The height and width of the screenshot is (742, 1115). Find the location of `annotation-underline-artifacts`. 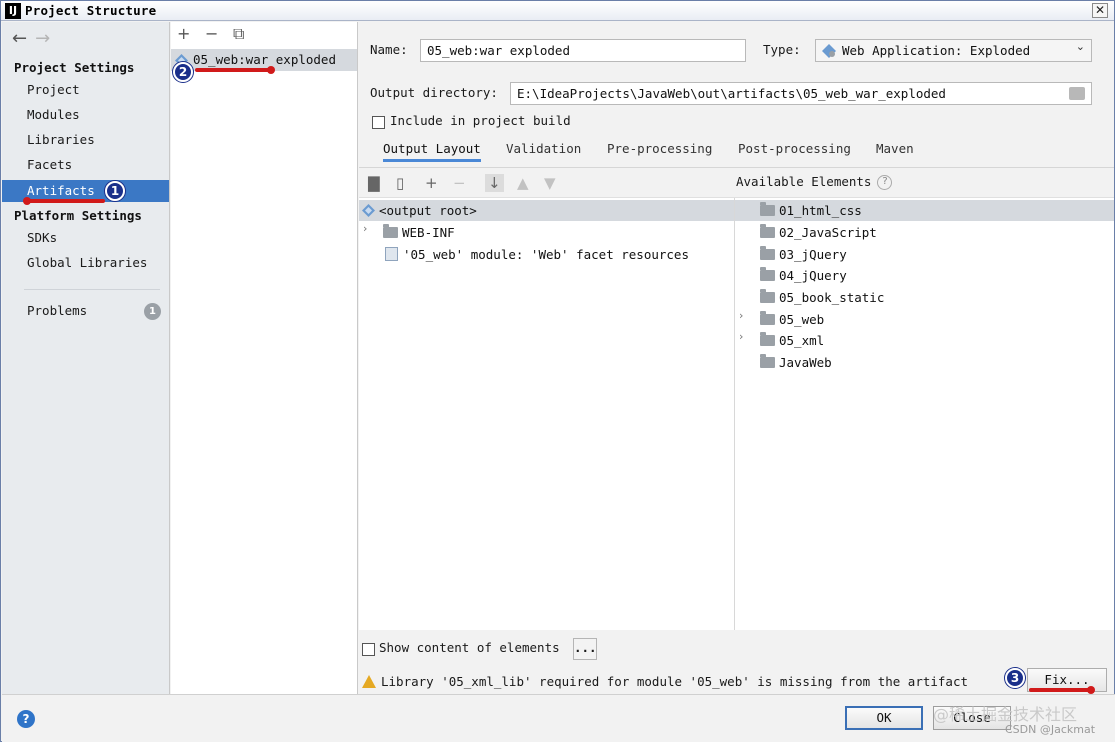

annotation-underline-artifacts is located at coordinates (65, 201).